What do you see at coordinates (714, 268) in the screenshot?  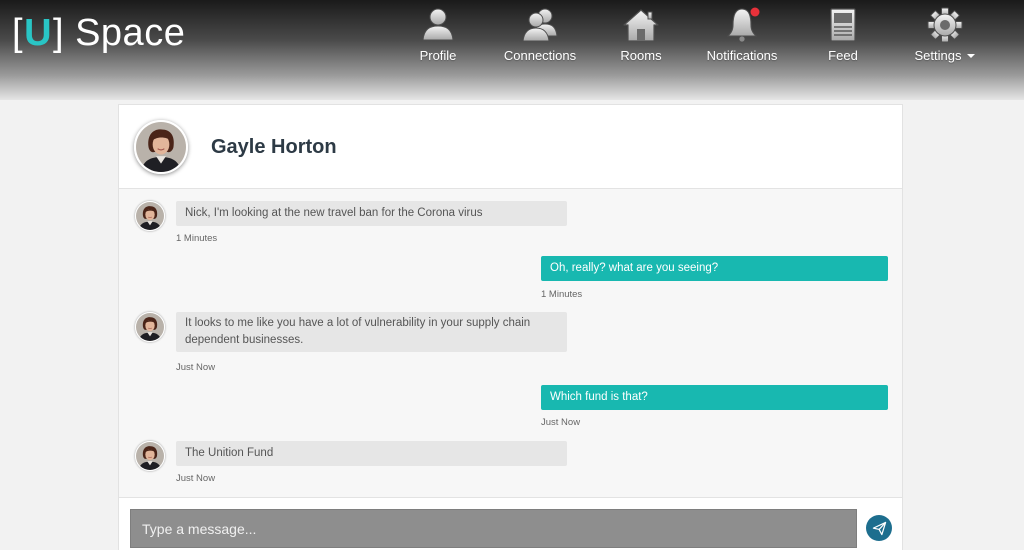 I see `outgoing-message: Oh, really? what are you seeing?` at bounding box center [714, 268].